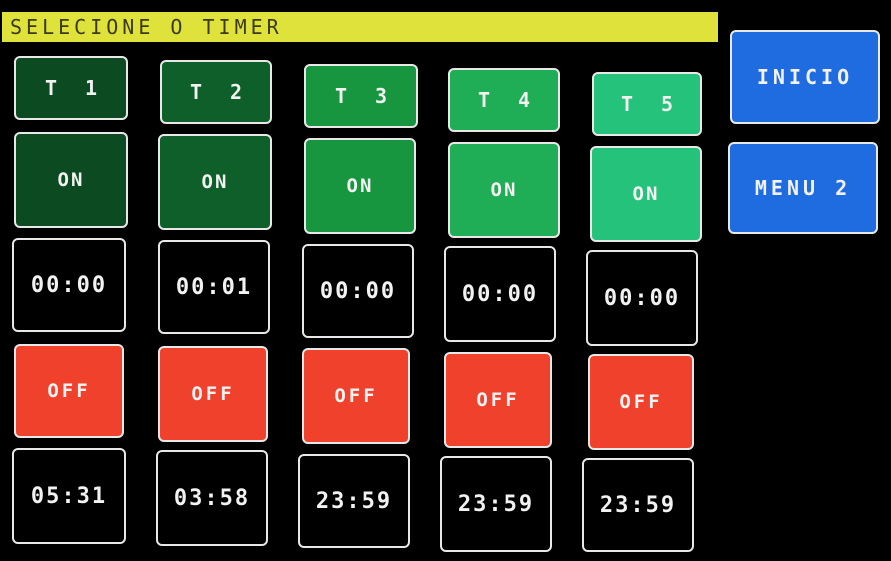 This screenshot has width=891, height=561. What do you see at coordinates (212, 498) in the screenshot?
I see `timer-2-off-time: 03:58` at bounding box center [212, 498].